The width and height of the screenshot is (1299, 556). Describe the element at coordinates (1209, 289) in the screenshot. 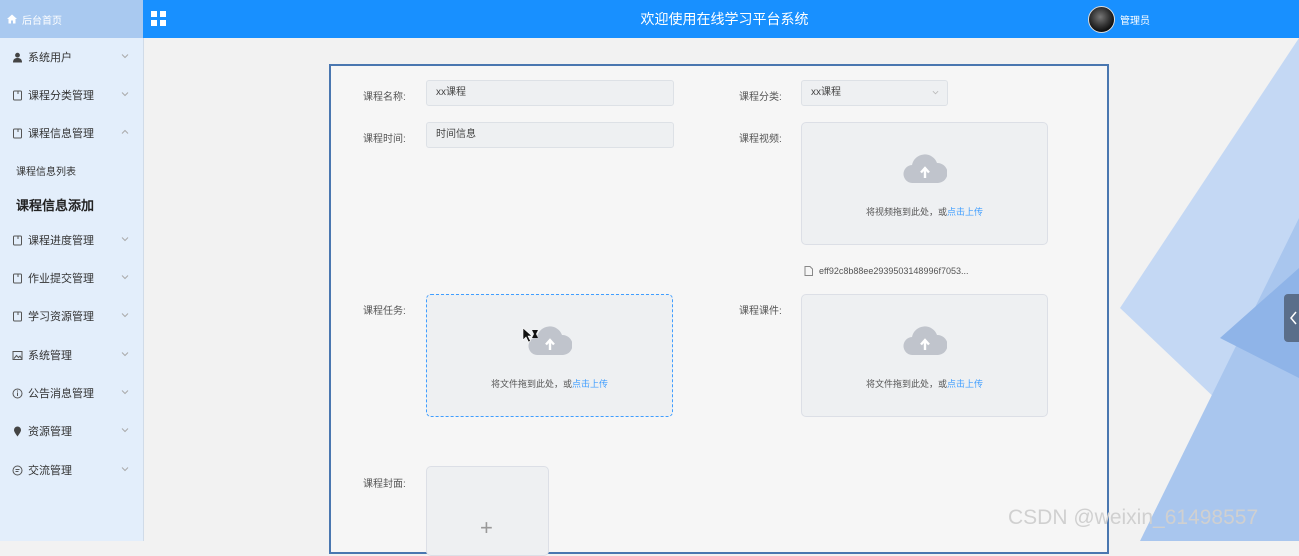

I see `background-decoration` at that location.